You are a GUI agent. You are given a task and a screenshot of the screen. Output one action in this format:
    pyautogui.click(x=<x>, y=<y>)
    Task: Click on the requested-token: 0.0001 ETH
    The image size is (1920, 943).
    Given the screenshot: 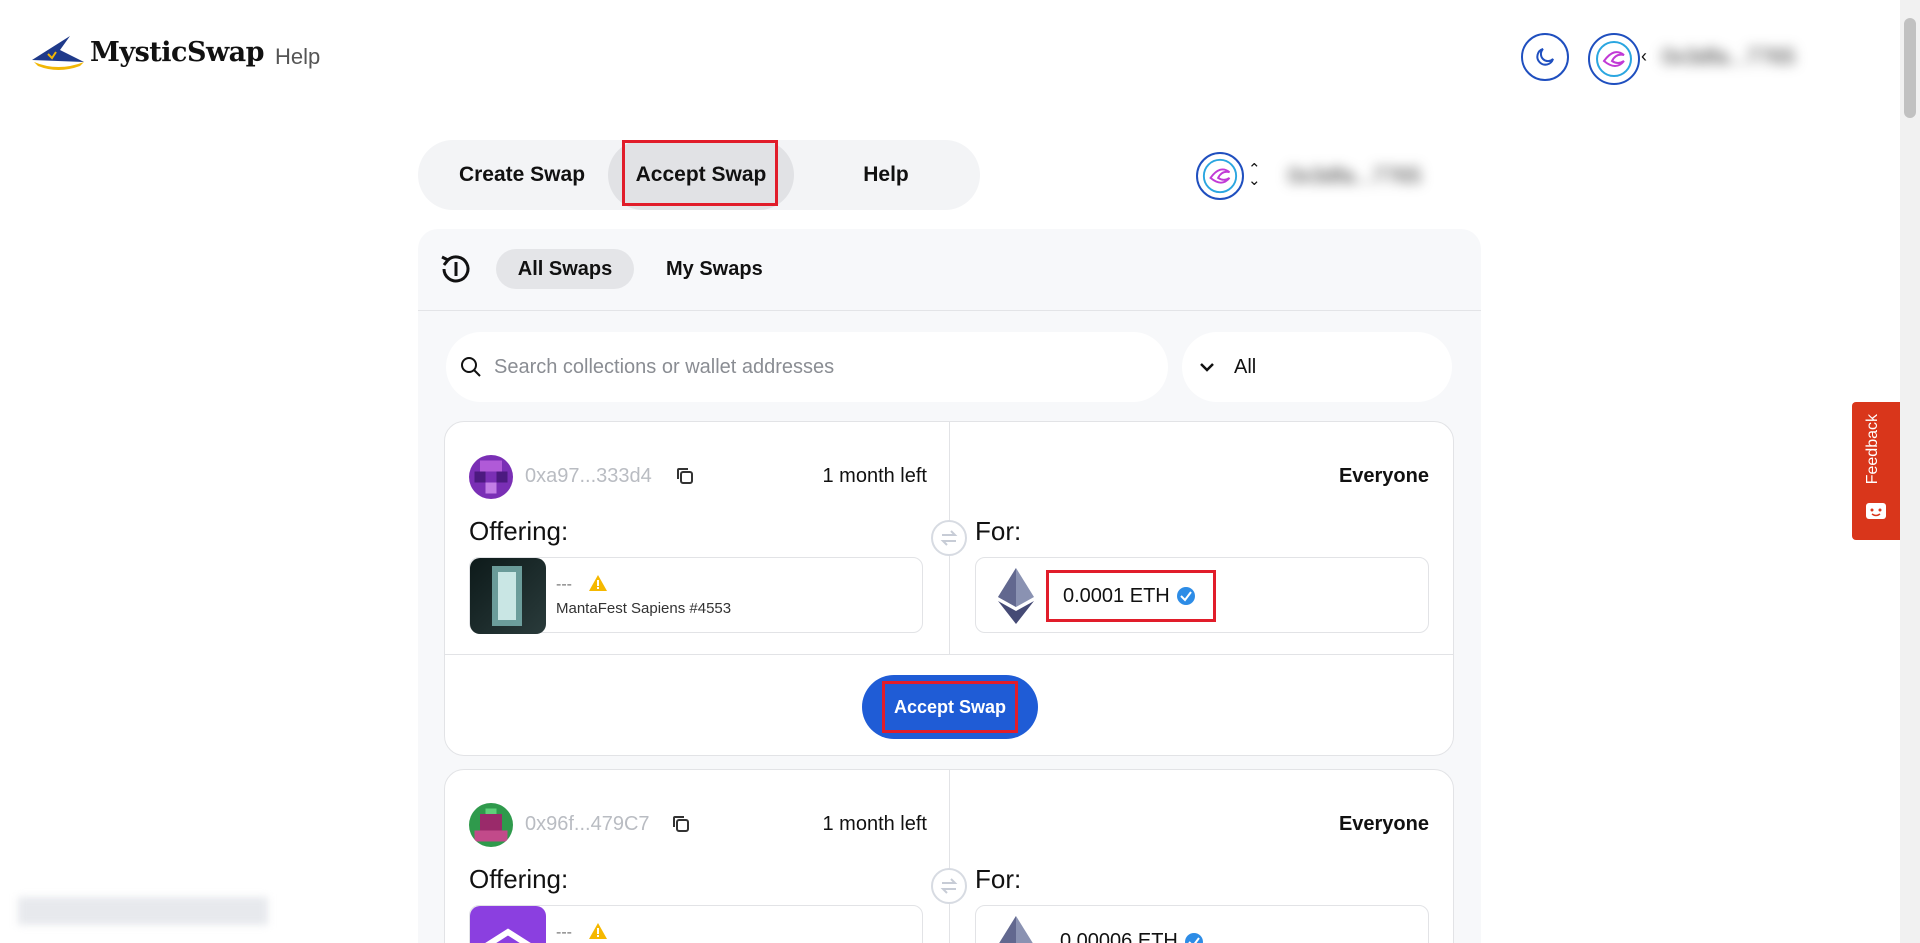 What is the action you would take?
    pyautogui.click(x=1202, y=595)
    